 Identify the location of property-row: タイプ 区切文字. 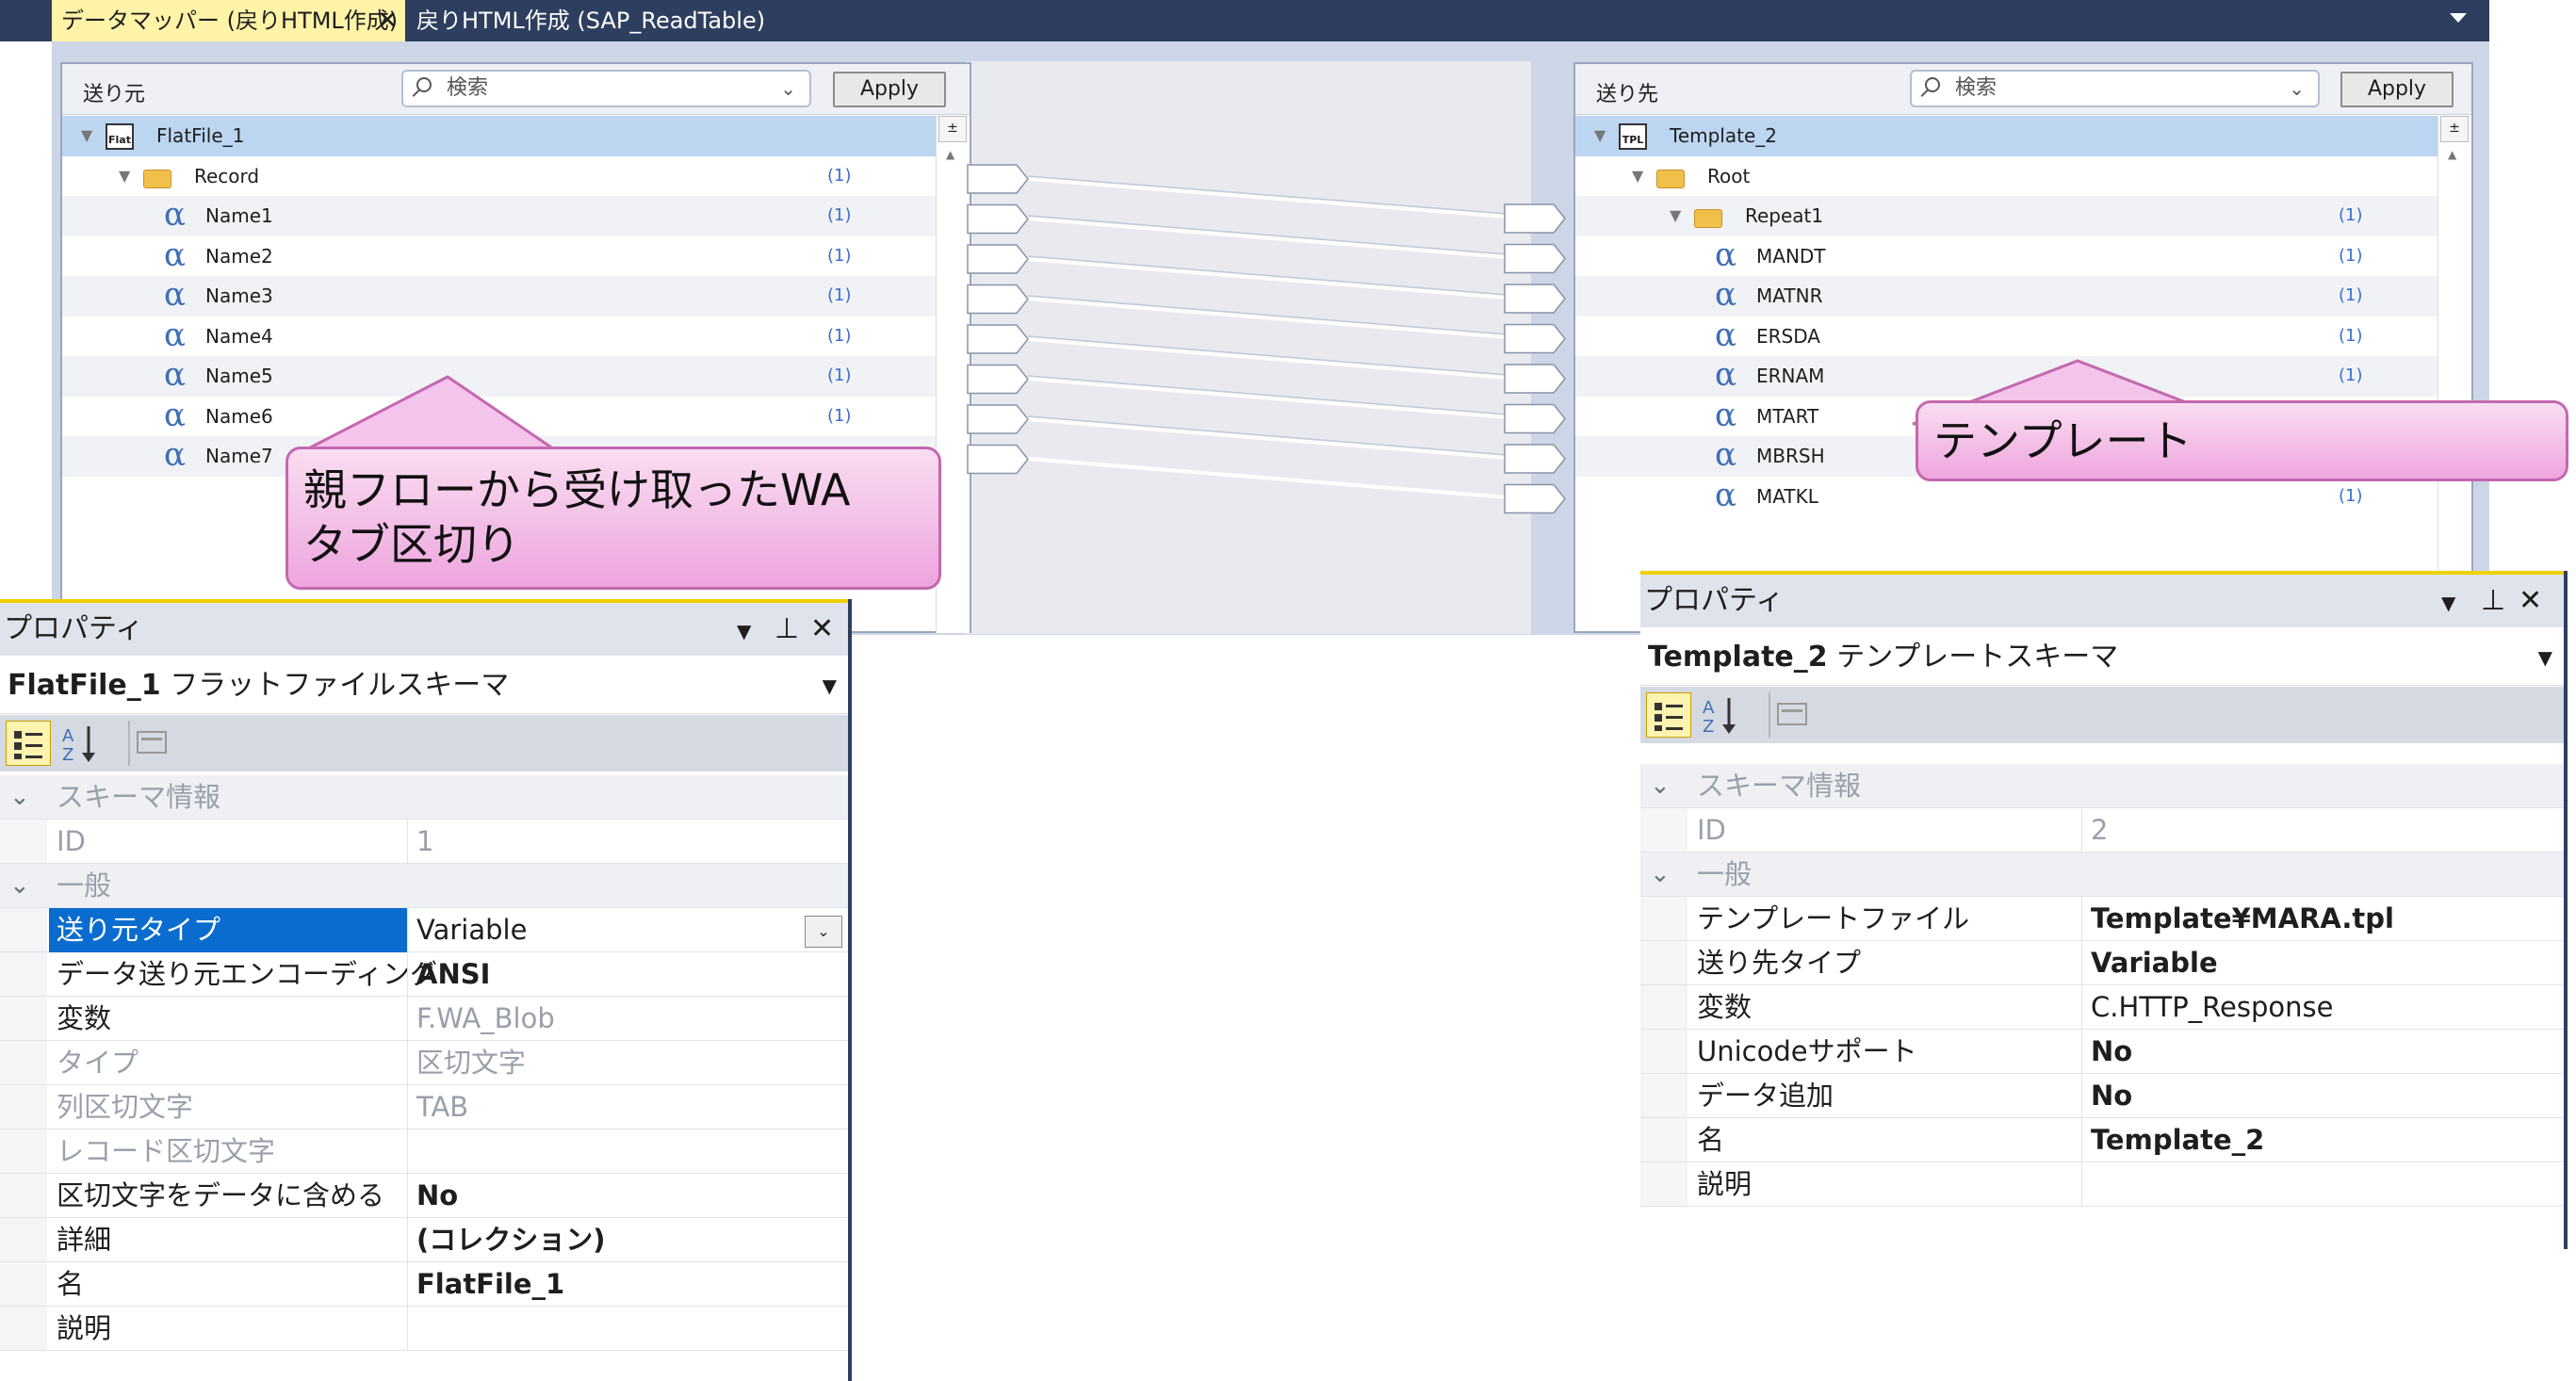
(424, 1063).